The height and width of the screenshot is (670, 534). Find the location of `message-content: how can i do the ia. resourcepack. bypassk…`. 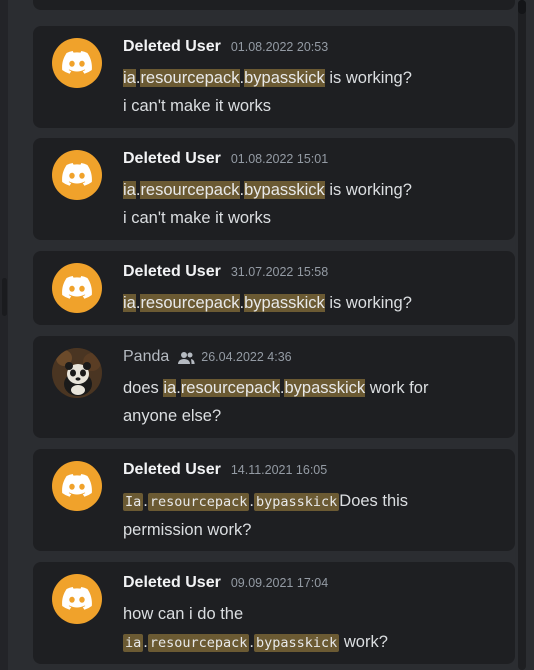

message-content: how can i do the ia. resourcepack. bypassk… is located at coordinates (313, 628).